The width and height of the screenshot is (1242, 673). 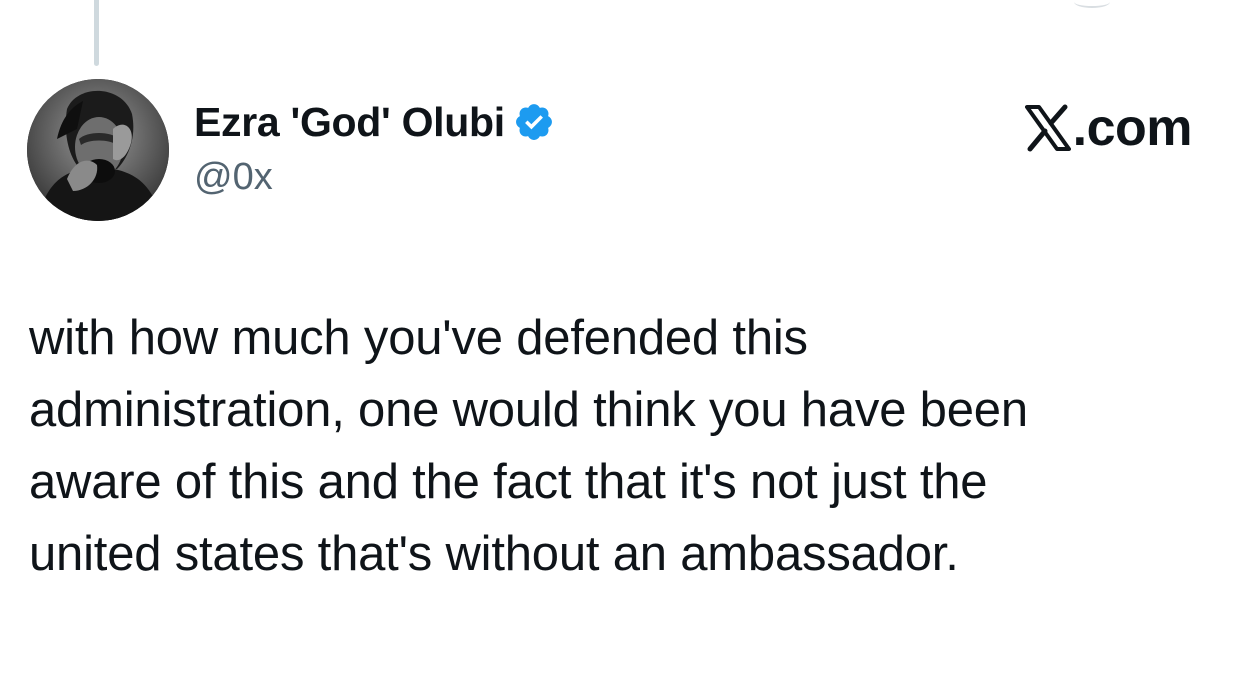 What do you see at coordinates (96, 33) in the screenshot?
I see `thread-connector-line` at bounding box center [96, 33].